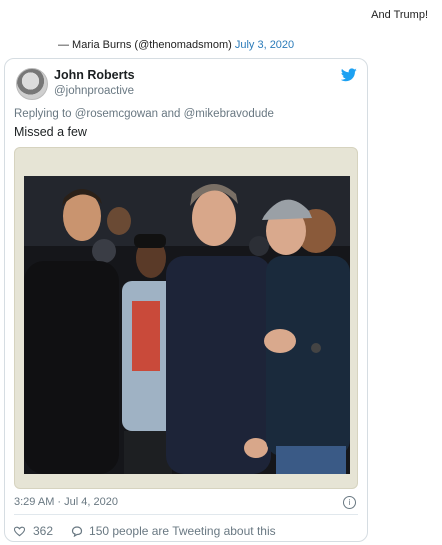 Image resolution: width=442 pixels, height=545 pixels. Describe the element at coordinates (32, 84) in the screenshot. I see `avatar` at that location.